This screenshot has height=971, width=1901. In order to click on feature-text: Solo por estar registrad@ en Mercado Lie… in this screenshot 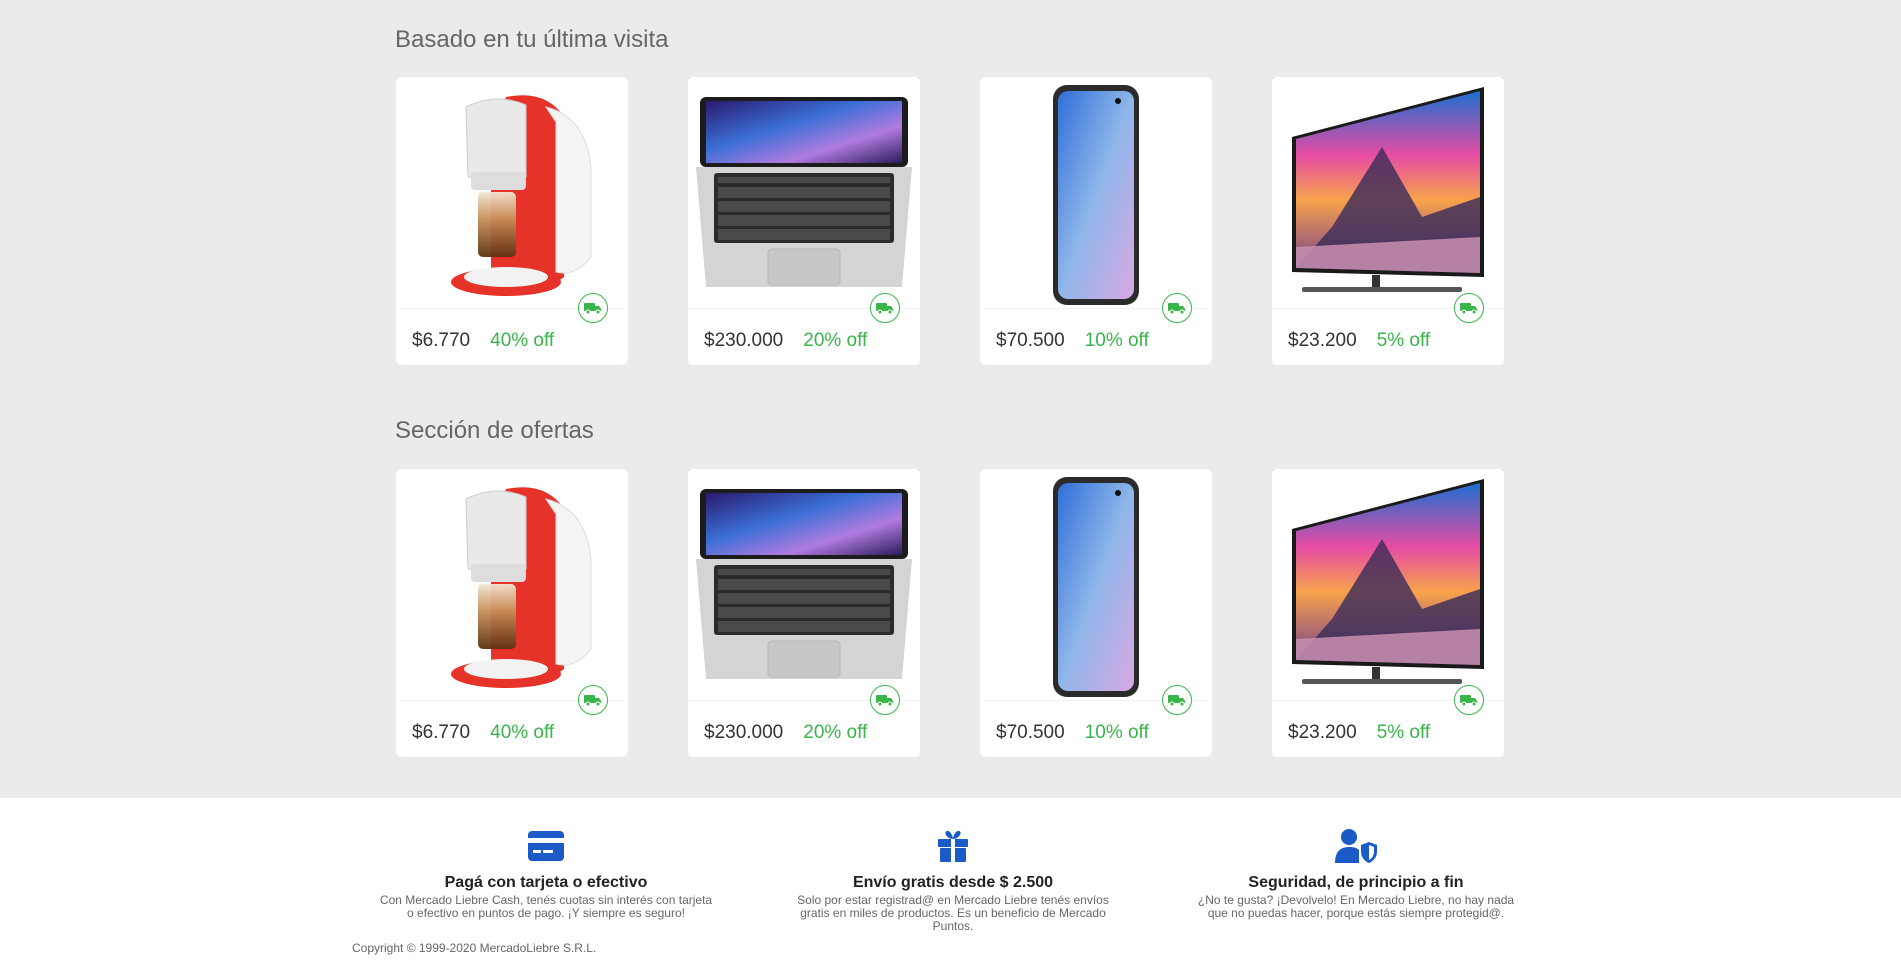, I will do `click(953, 913)`.